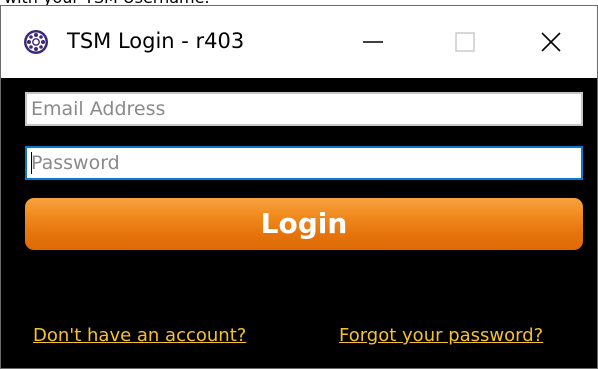 The height and width of the screenshot is (369, 598). What do you see at coordinates (304, 224) in the screenshot?
I see `login-button: Login` at bounding box center [304, 224].